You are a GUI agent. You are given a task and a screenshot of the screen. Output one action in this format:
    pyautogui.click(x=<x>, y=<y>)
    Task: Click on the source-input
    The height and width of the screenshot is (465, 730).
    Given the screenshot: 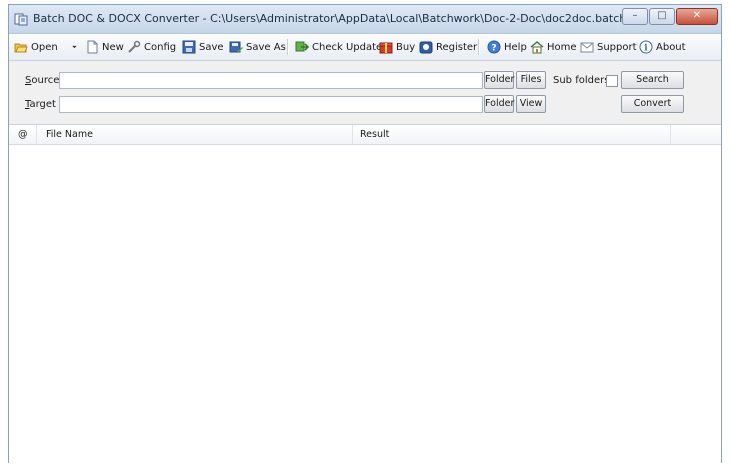 What is the action you would take?
    pyautogui.click(x=271, y=80)
    